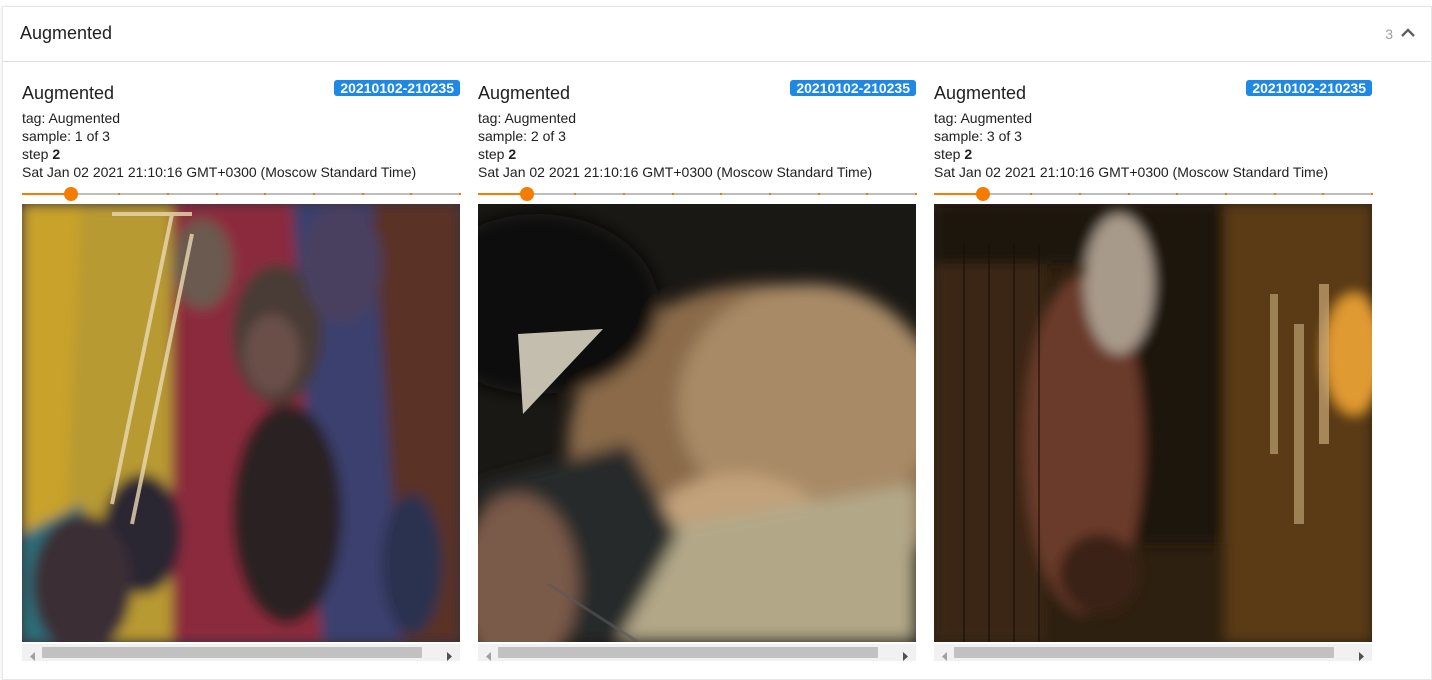  I want to click on chevron-up-icon, so click(1408, 33).